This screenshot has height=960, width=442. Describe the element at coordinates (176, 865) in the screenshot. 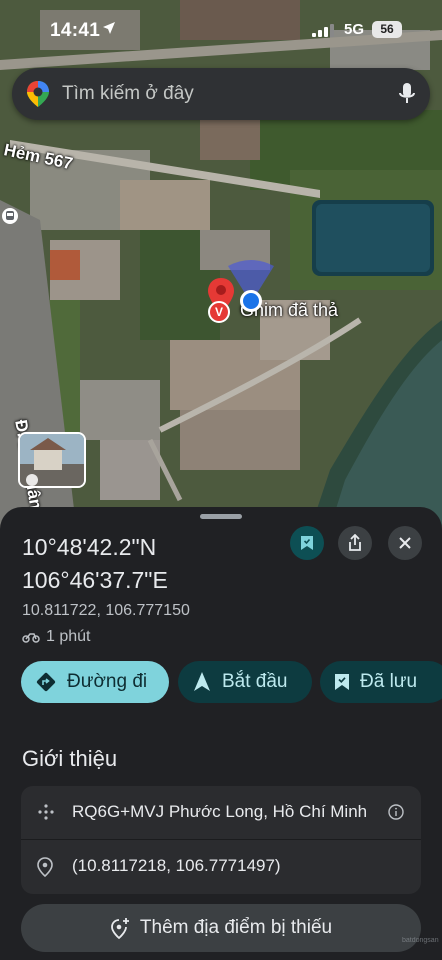

I see `coordinates-text: (10.8117218, 106.7771497)` at that location.